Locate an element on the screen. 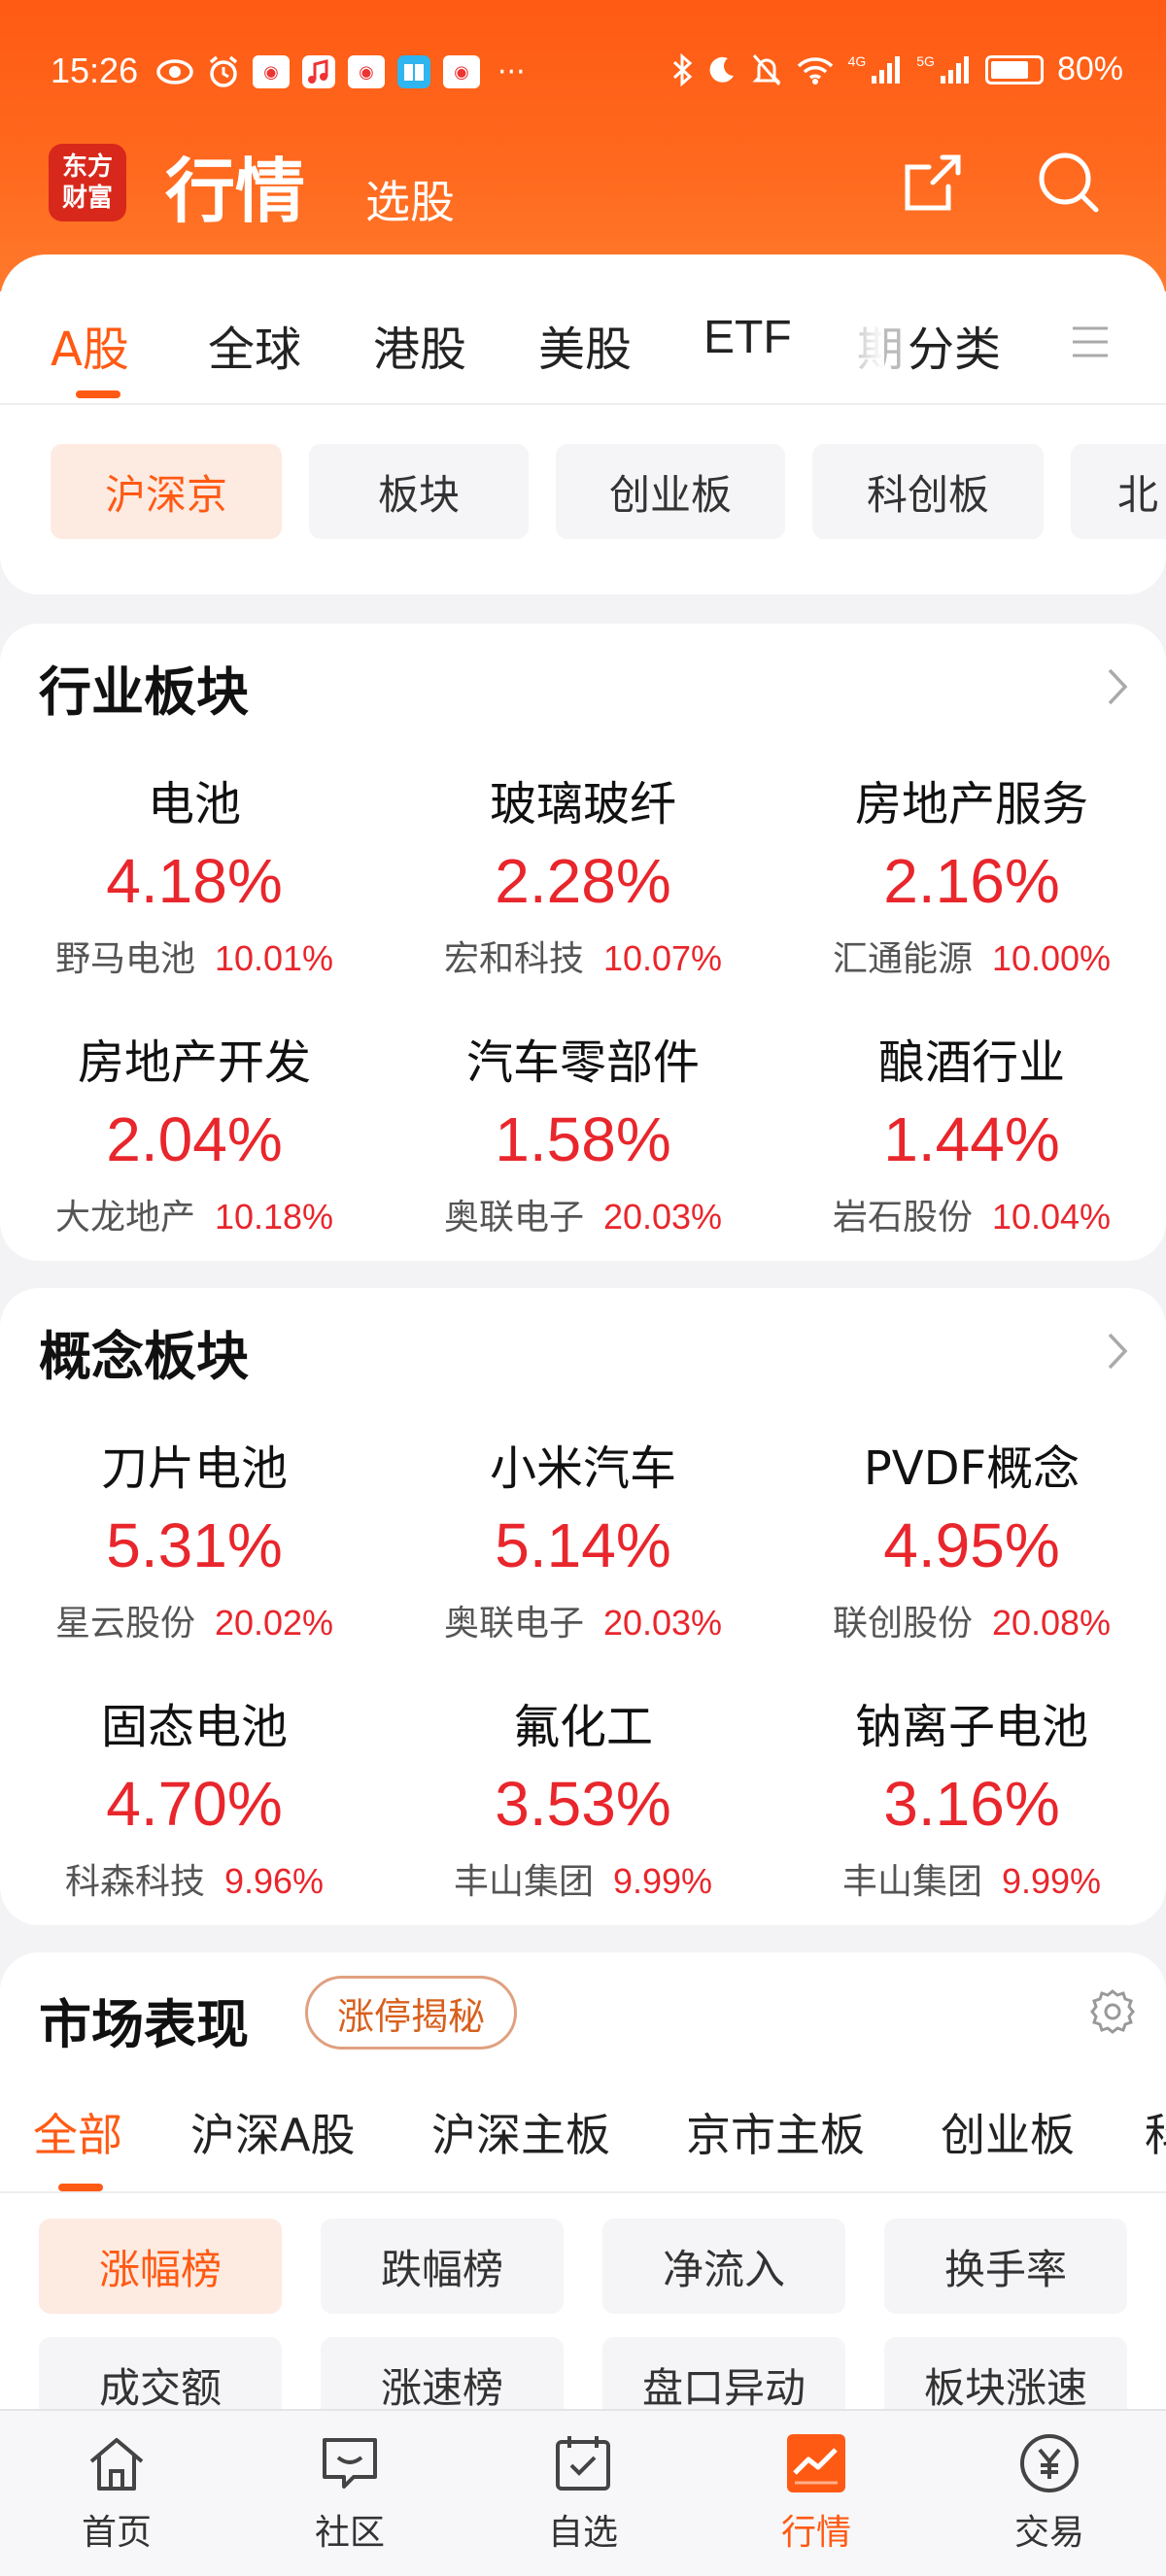 Image resolution: width=1166 pixels, height=2576 pixels. sector-change: 4.18% is located at coordinates (194, 881).